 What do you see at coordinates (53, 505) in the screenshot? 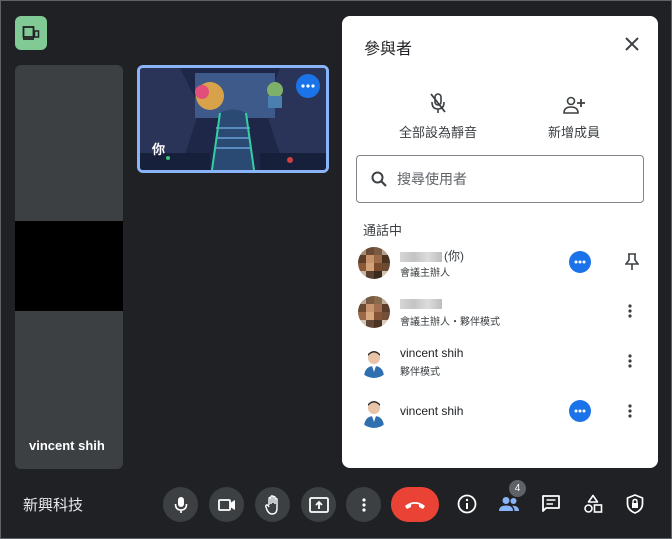
I see `meeting-name: 新興科技` at bounding box center [53, 505].